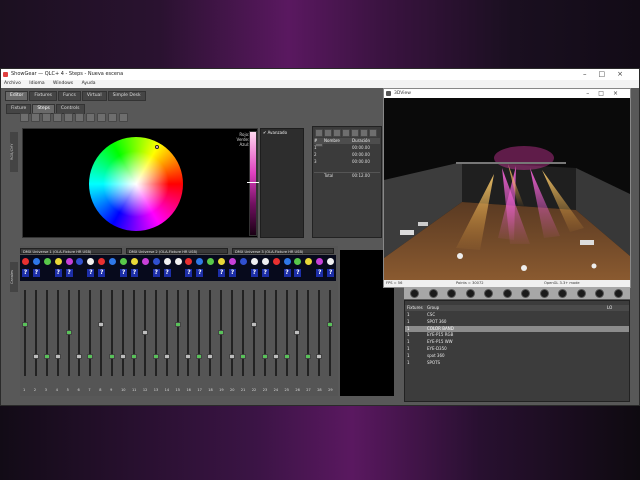 The height and width of the screenshot is (480, 640). I want to click on play-icon, so click(90, 117).